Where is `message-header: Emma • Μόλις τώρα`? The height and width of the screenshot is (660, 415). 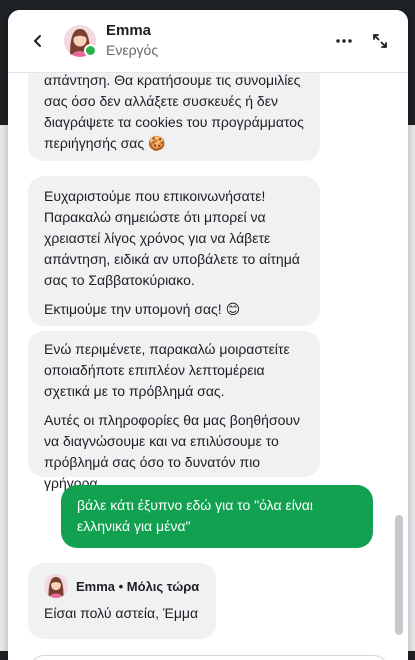
message-header: Emma • Μόλις τώρα is located at coordinates (122, 586).